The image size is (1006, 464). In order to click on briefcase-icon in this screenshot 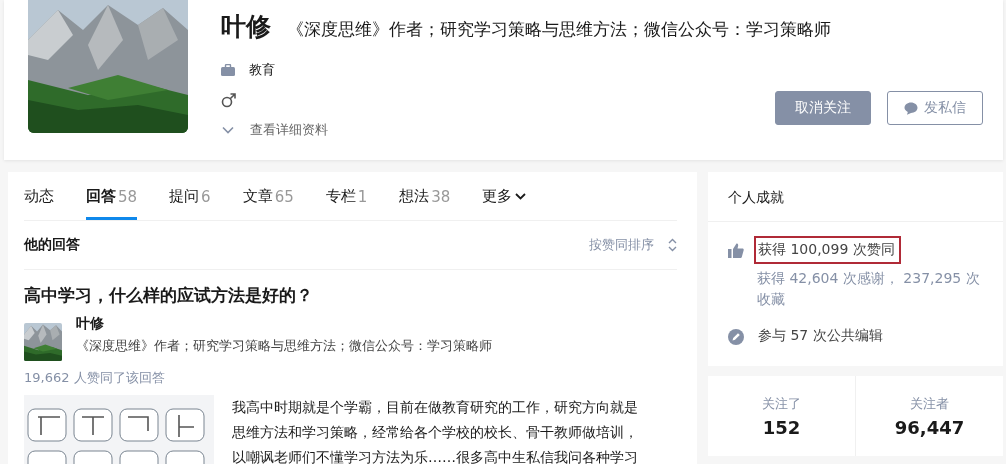, I will do `click(228, 70)`.